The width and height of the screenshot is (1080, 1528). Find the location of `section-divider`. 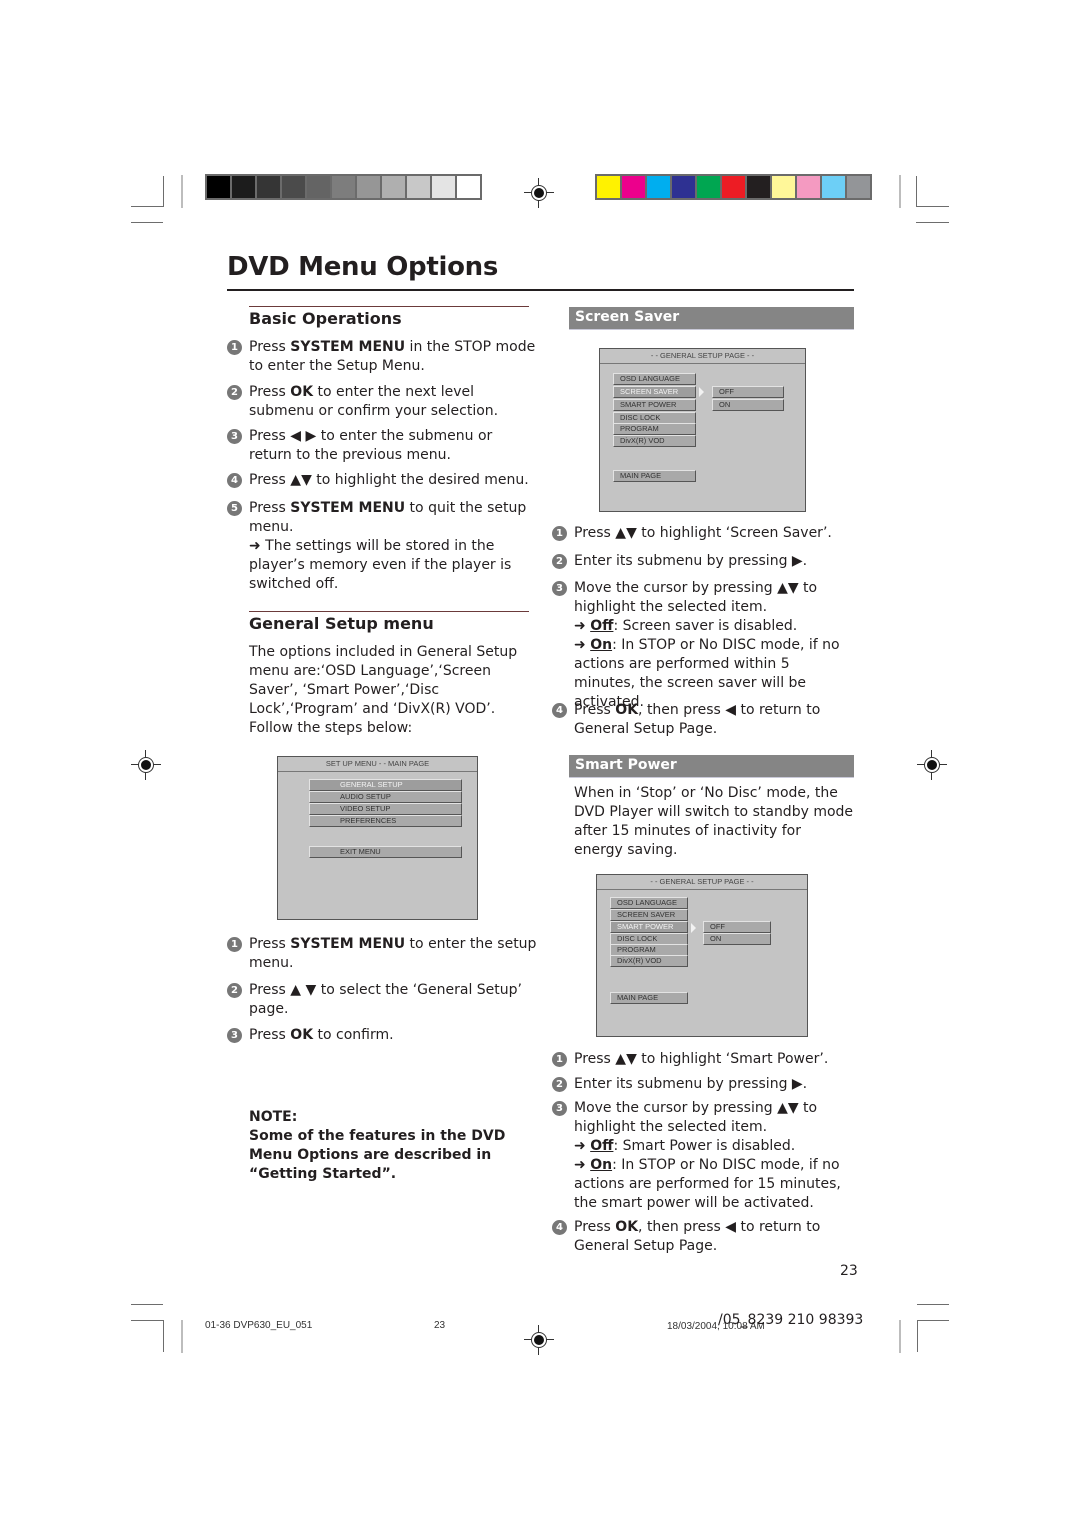

section-divider is located at coordinates (389, 611).